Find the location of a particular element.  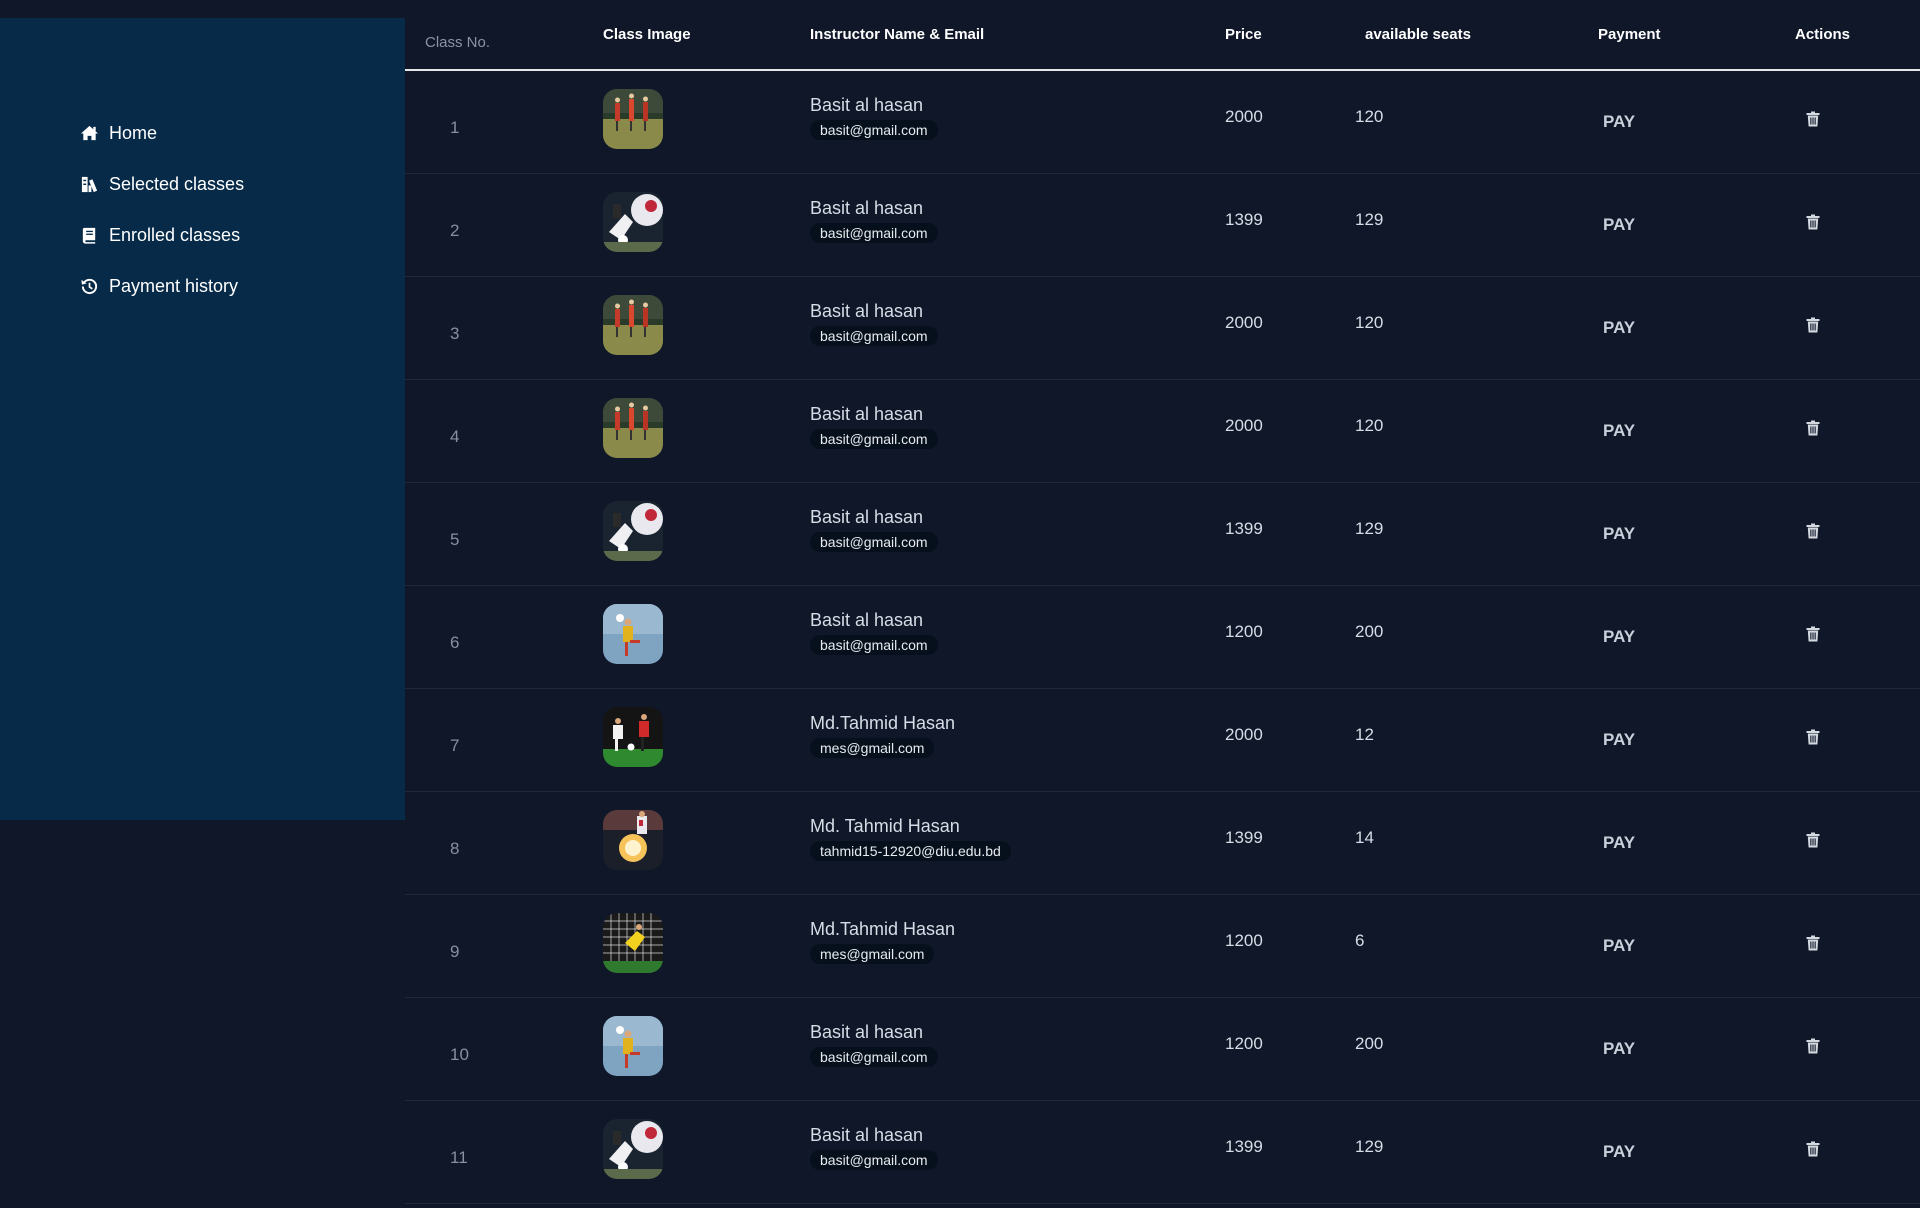

header-actions: Actions is located at coordinates (1823, 34).